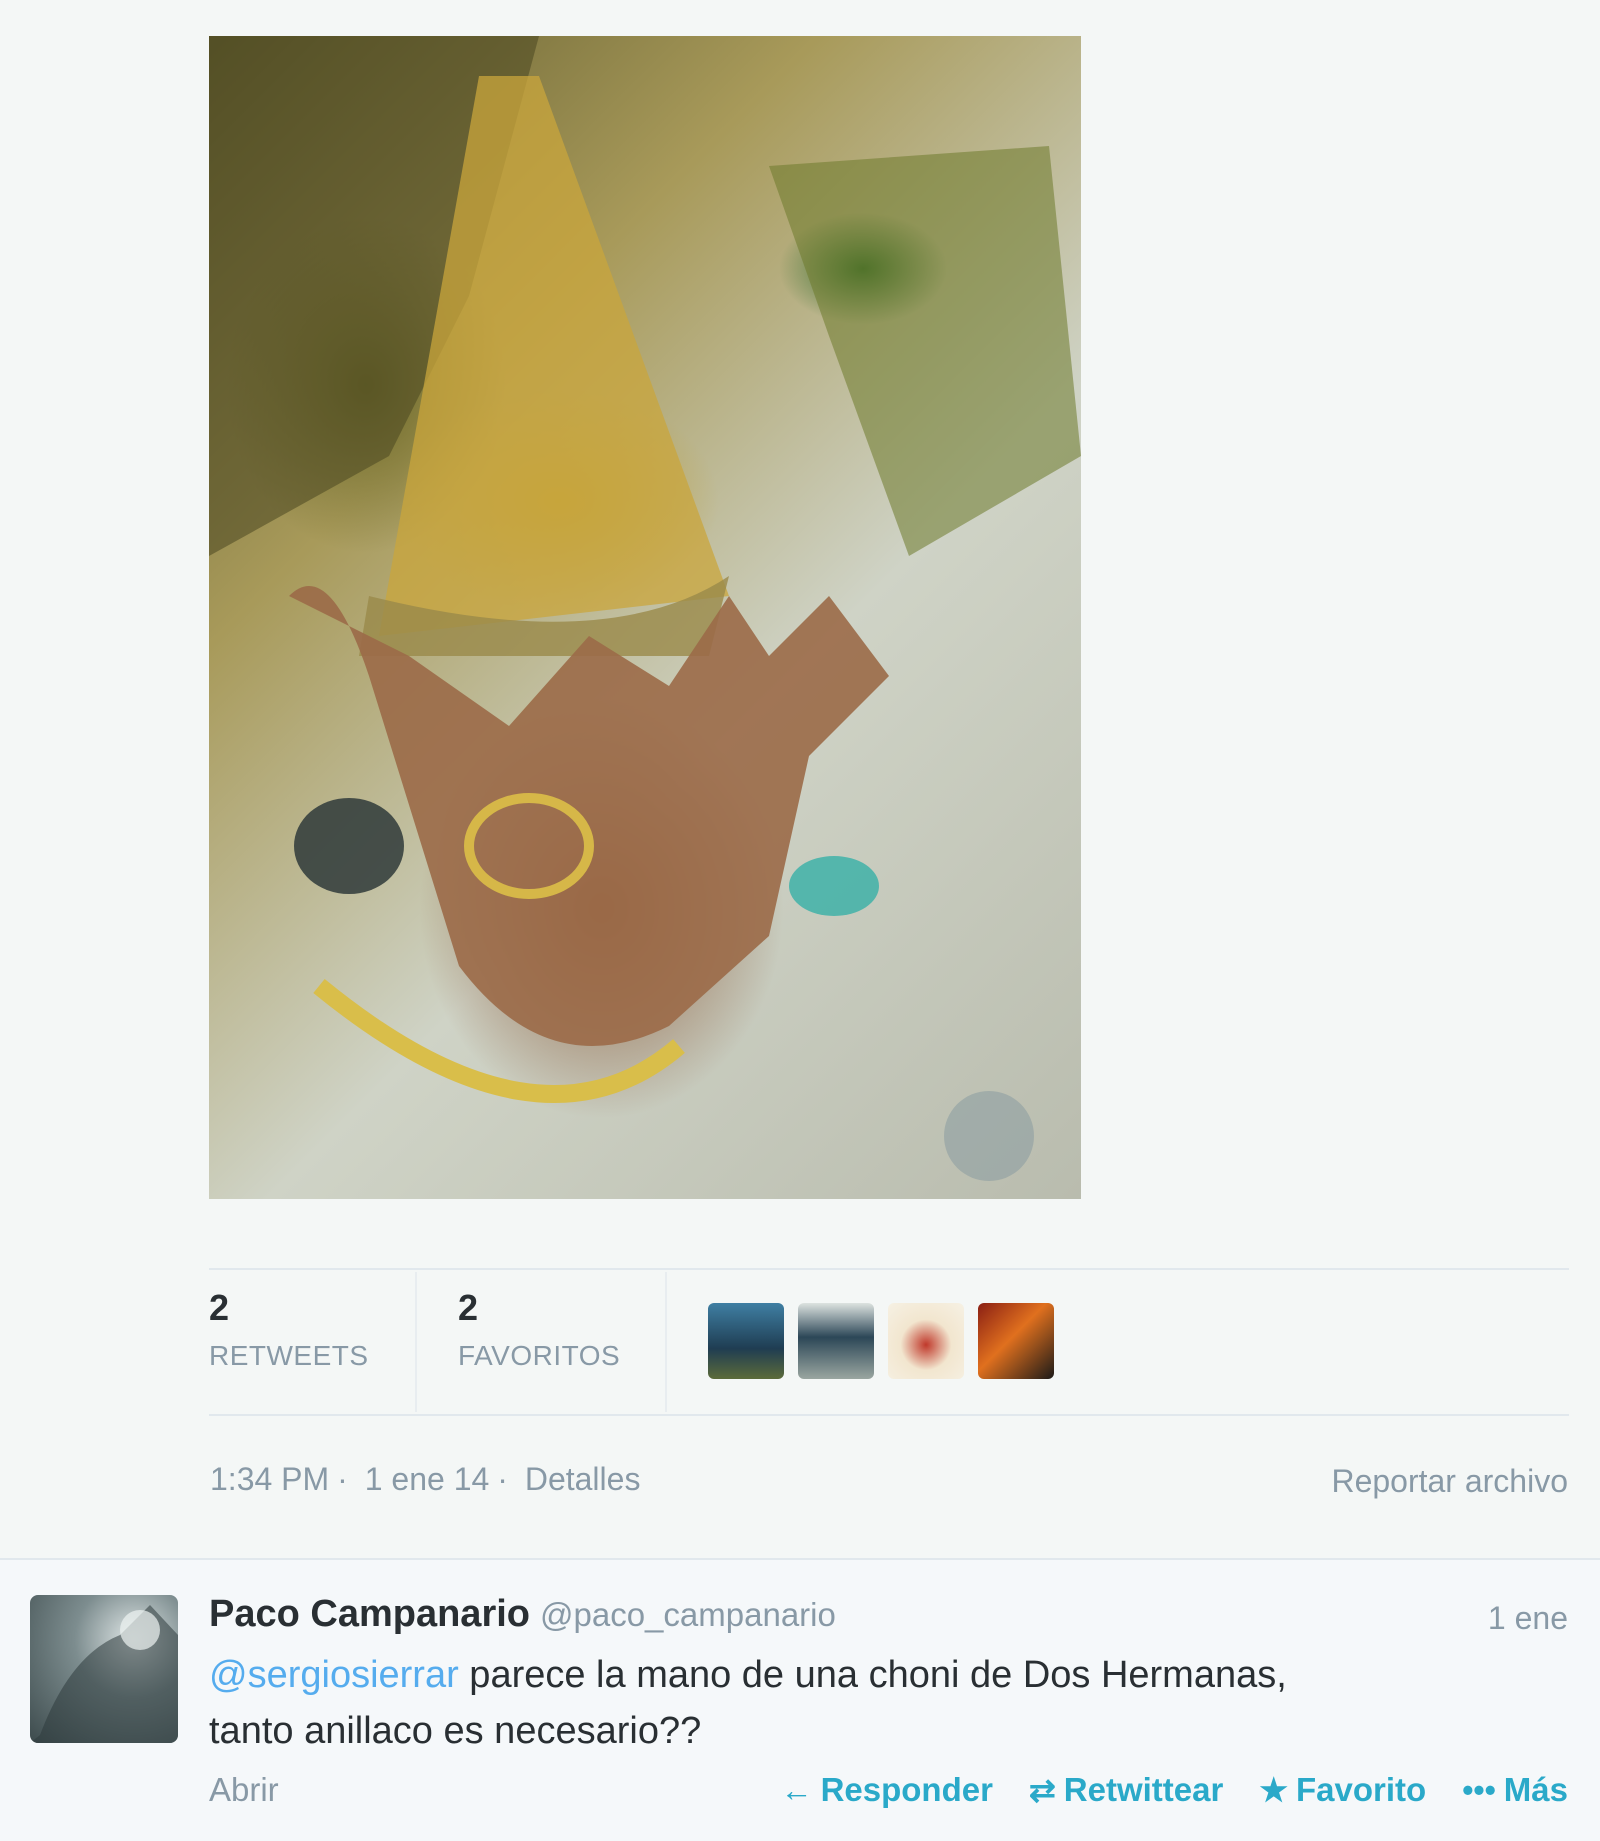  What do you see at coordinates (289, 1331) in the screenshot?
I see `retweets-stat: 2 RETWEETS` at bounding box center [289, 1331].